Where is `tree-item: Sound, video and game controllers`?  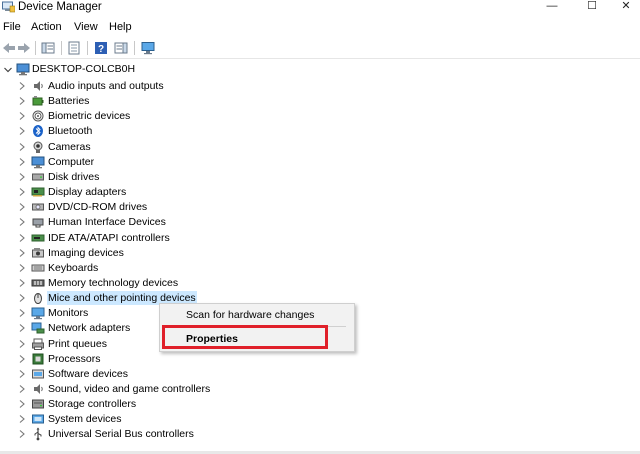
tree-item: Sound, video and game controllers is located at coordinates (150, 389).